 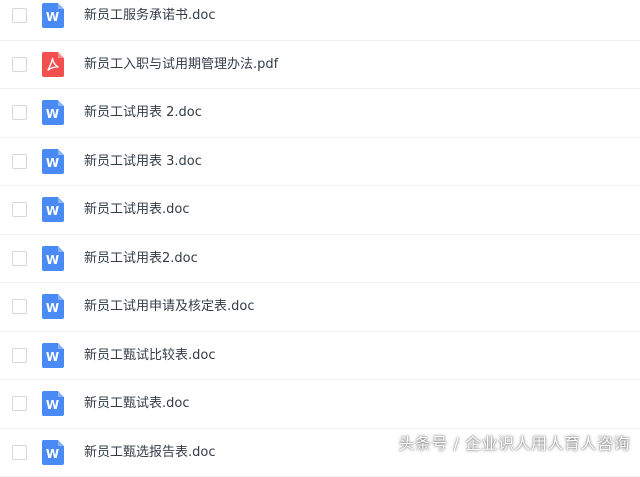 What do you see at coordinates (320, 20) in the screenshot?
I see `file-row: W 新员工服务承诺书.doc` at bounding box center [320, 20].